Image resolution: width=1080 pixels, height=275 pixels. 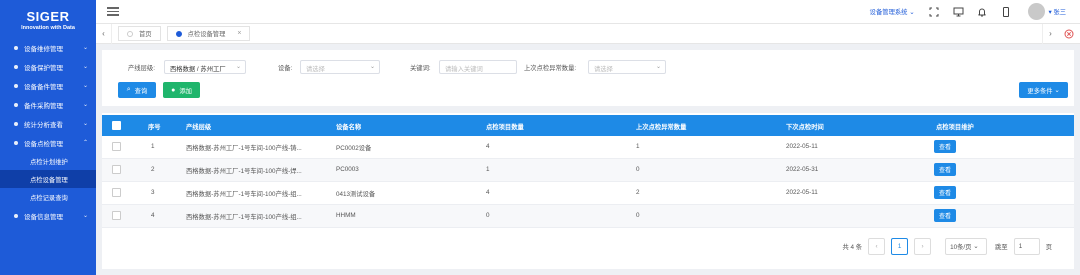 I want to click on cell-abnormal: 1, so click(x=638, y=146).